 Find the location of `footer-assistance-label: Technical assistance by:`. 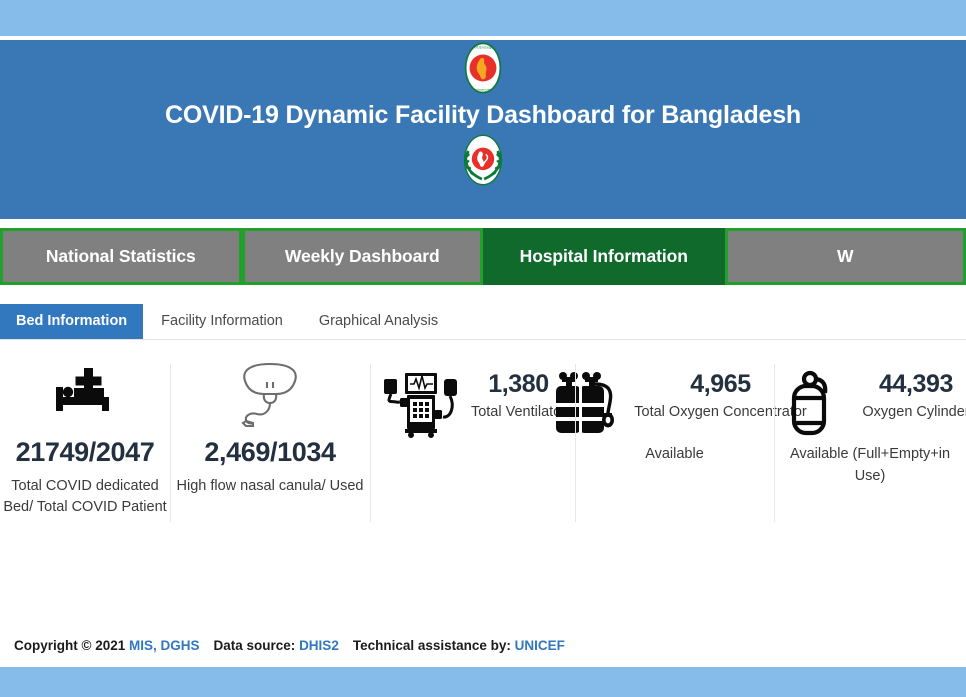

footer-assistance-label: Technical assistance by: is located at coordinates (432, 645).